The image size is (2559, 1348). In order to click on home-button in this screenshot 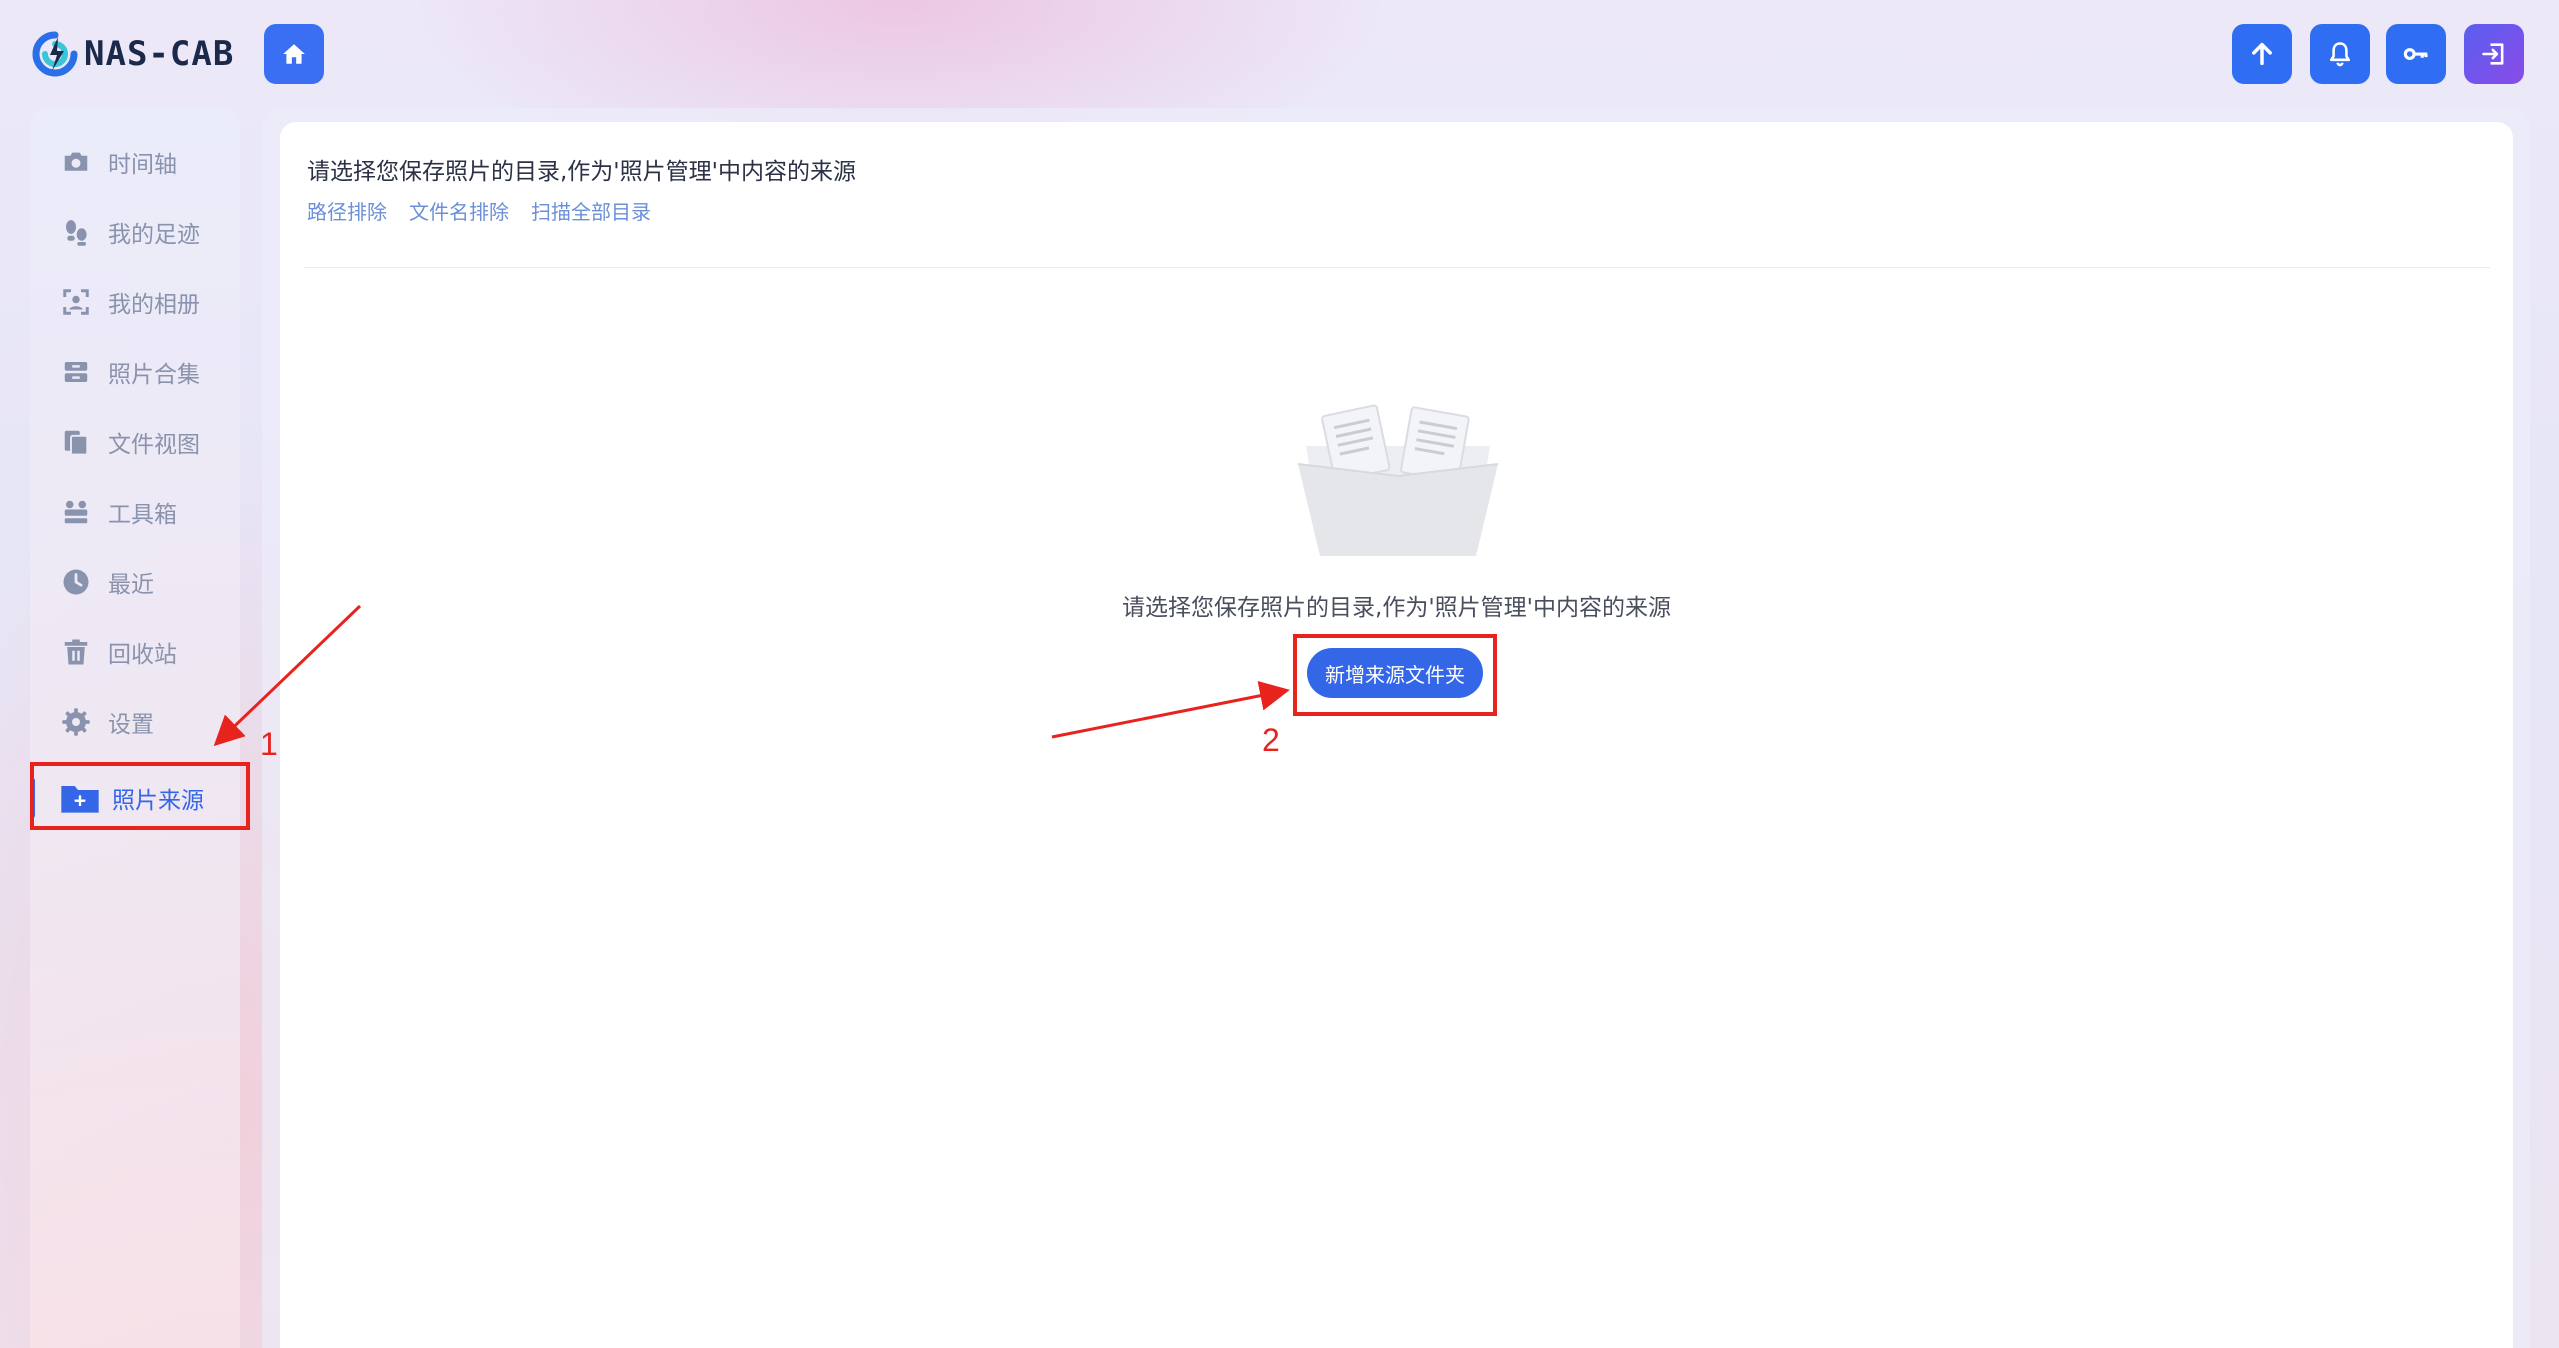, I will do `click(294, 54)`.